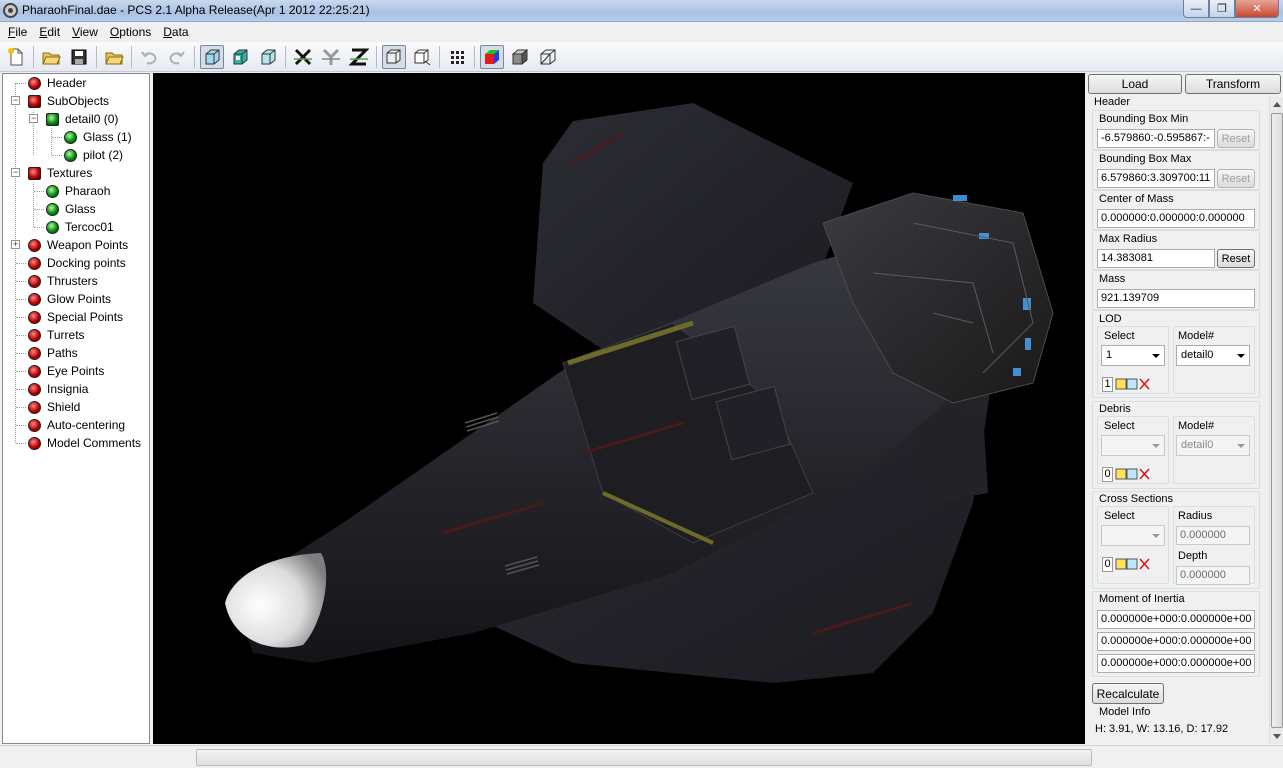 This screenshot has width=1283, height=768. I want to click on tree-item-glass-subobject: Glass (1), so click(92, 137).